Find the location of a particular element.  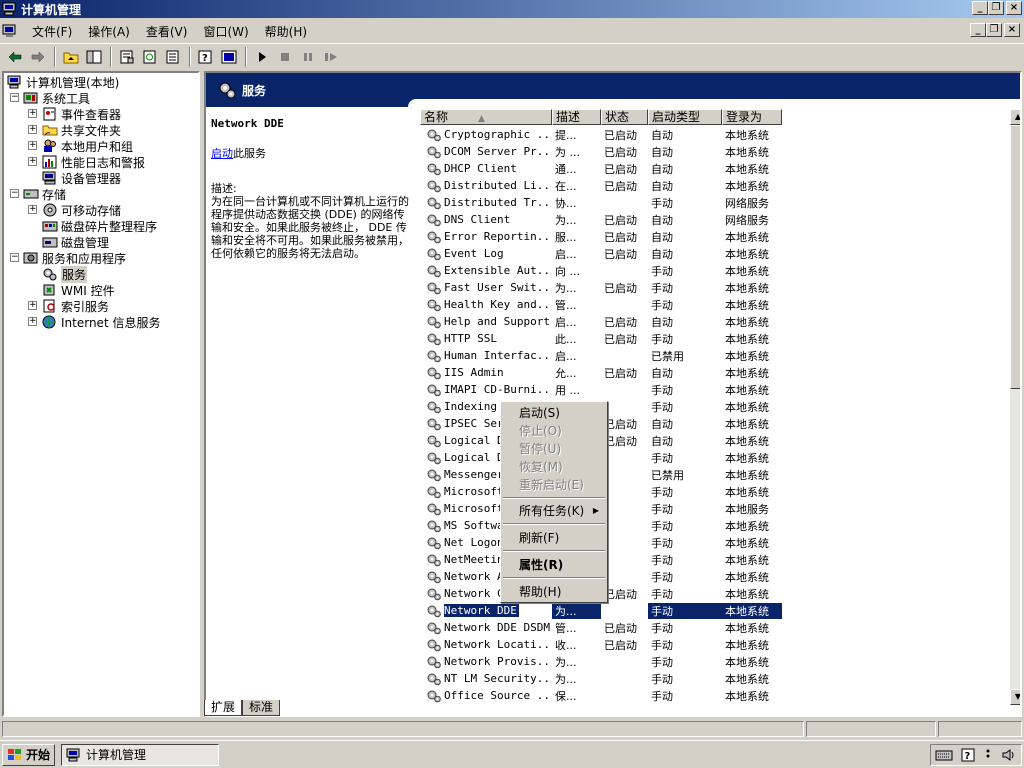

tree-item-disk-defragmenter: 磁盘碎片整理程序 is located at coordinates (99, 226).